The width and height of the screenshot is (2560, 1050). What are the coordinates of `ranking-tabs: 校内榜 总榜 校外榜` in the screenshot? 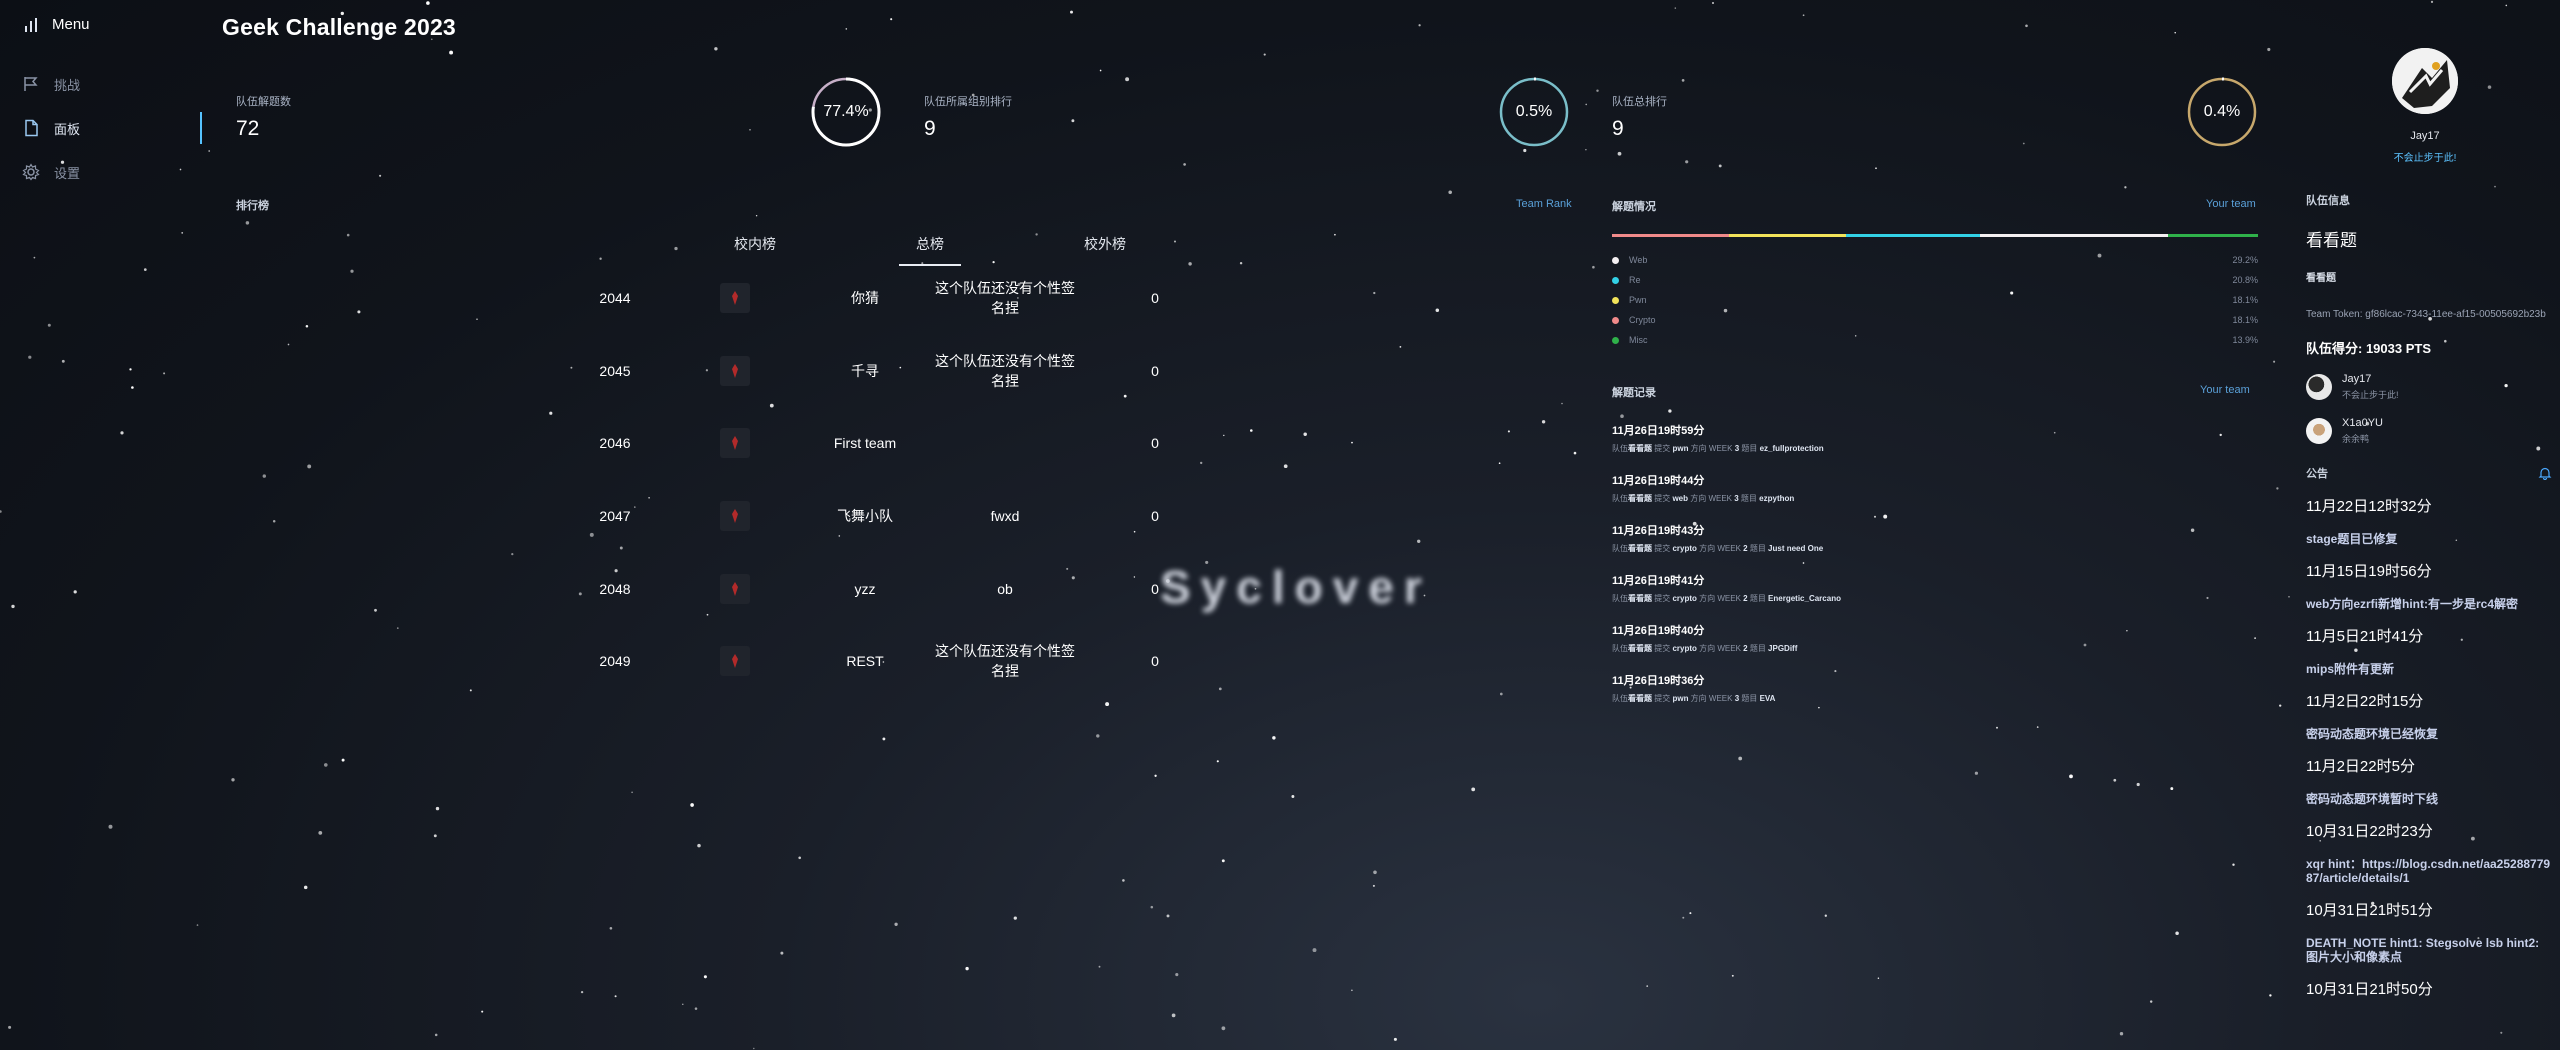 It's located at (930, 248).